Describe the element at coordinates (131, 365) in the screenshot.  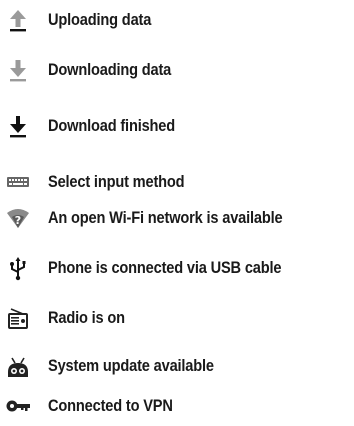
I see `list-item-label: System update available` at that location.